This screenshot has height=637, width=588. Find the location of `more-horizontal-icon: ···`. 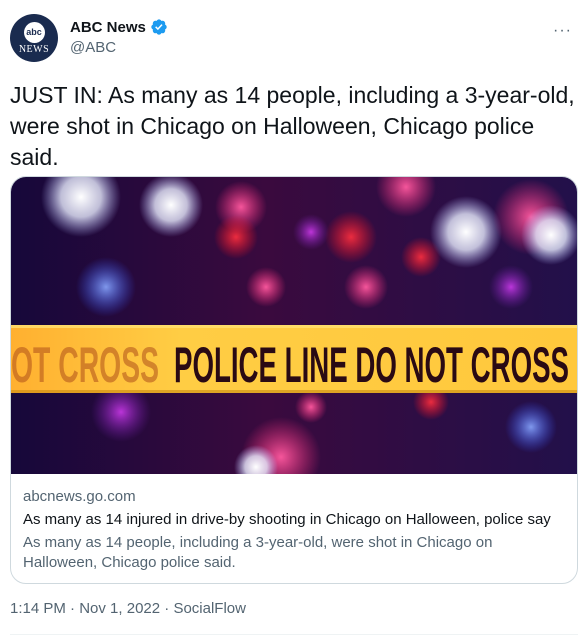

more-horizontal-icon: ··· is located at coordinates (562, 31).